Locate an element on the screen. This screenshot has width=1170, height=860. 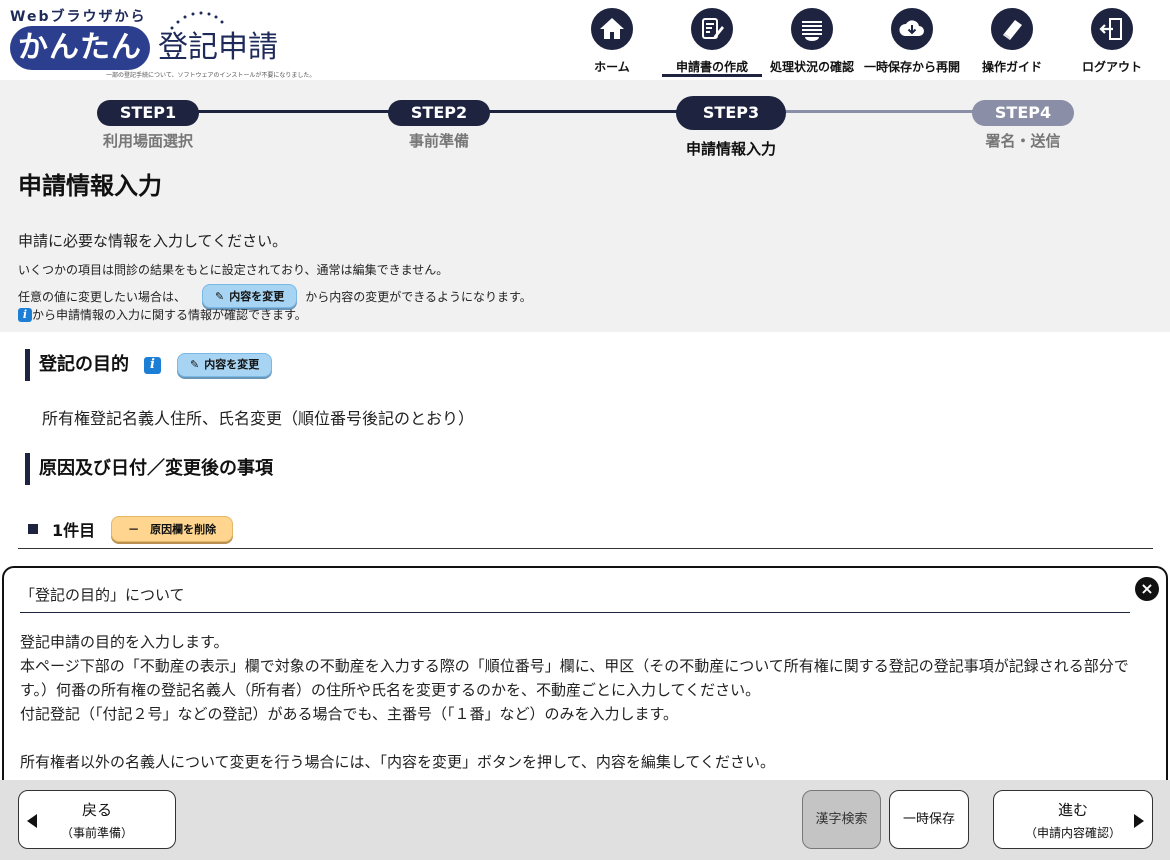
purpose-change-button: ✎ 内容を変更 is located at coordinates (225, 365).